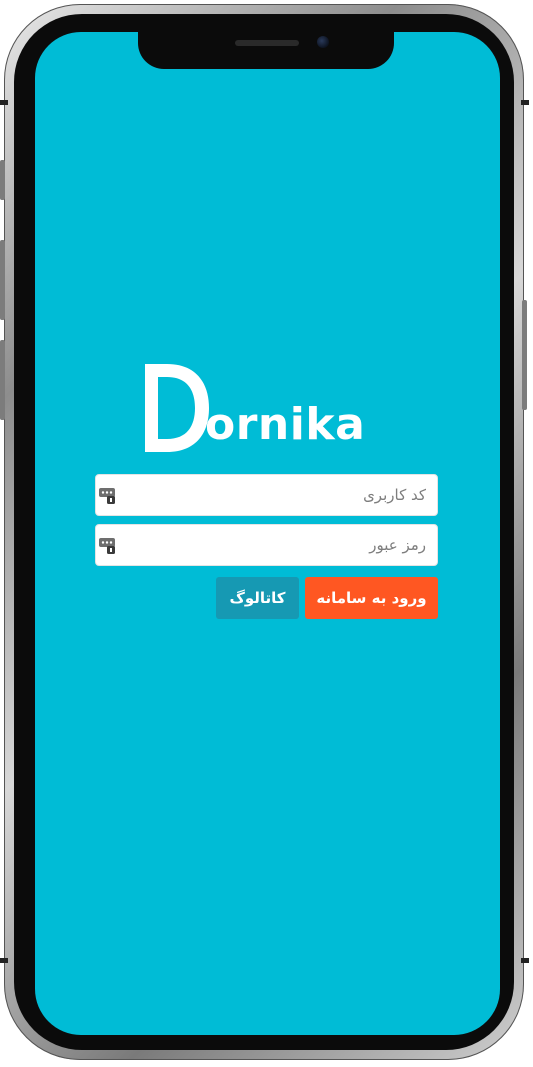  I want to click on username-field, so click(266, 495).